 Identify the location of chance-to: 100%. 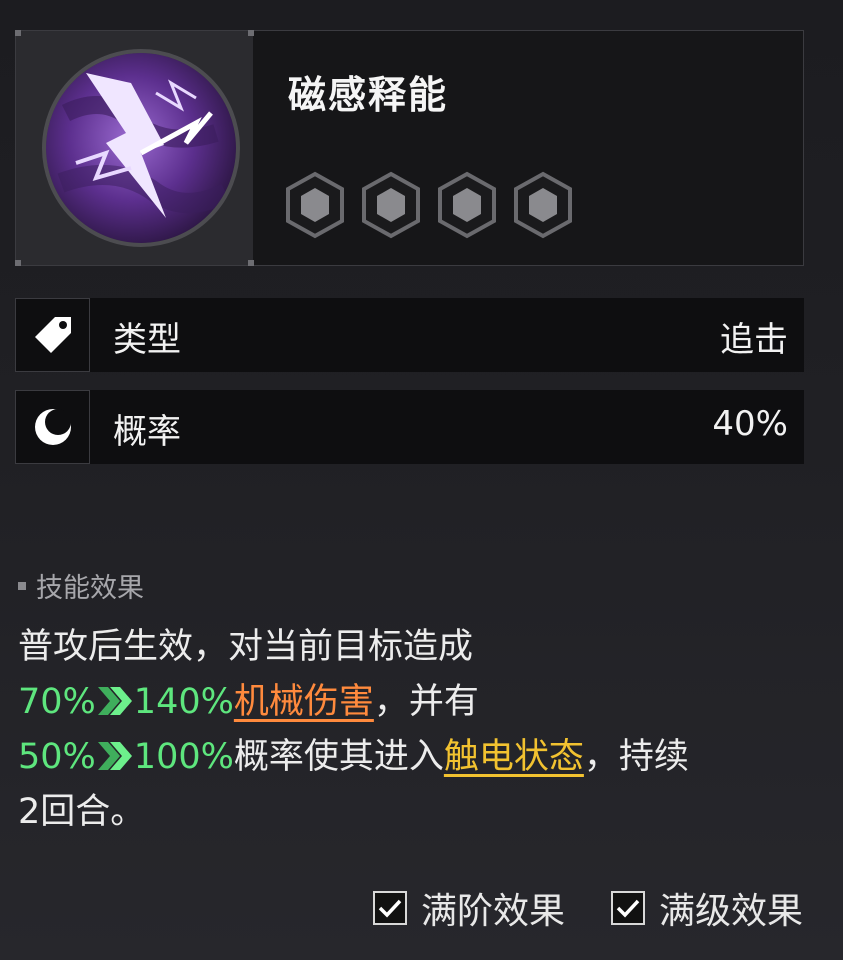
(183, 757).